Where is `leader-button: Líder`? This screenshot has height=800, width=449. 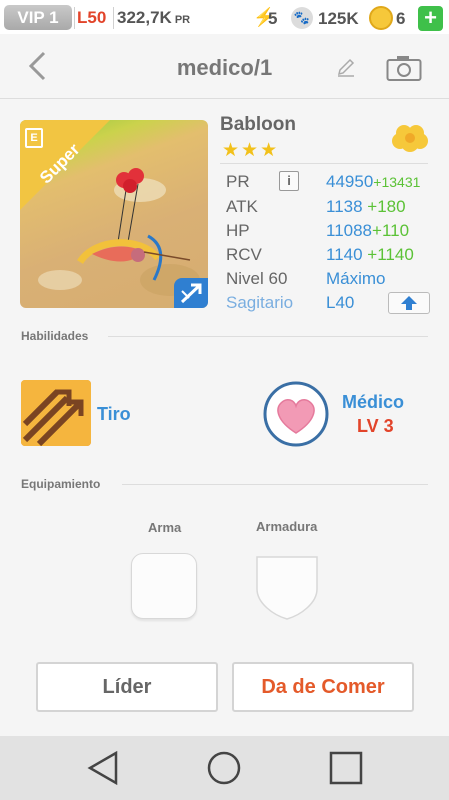 leader-button: Líder is located at coordinates (127, 687).